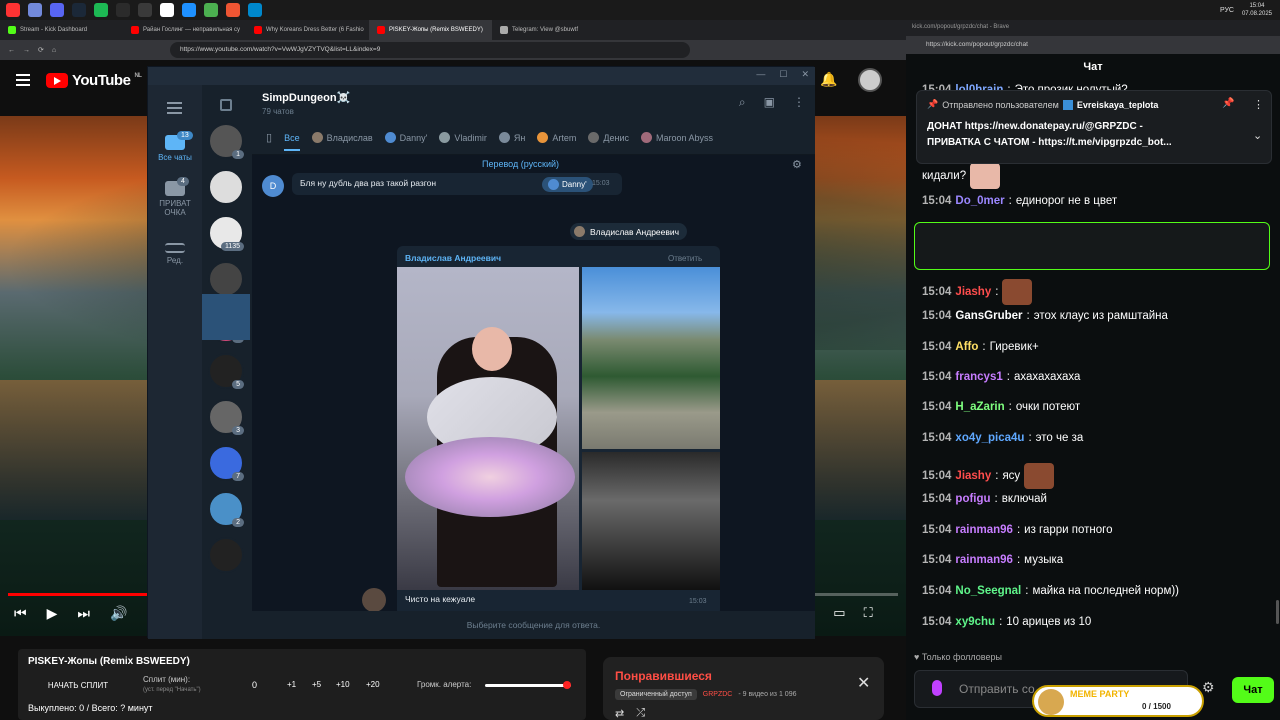 The image size is (1280, 720). I want to click on alert-volume-knob, so click(566, 685).